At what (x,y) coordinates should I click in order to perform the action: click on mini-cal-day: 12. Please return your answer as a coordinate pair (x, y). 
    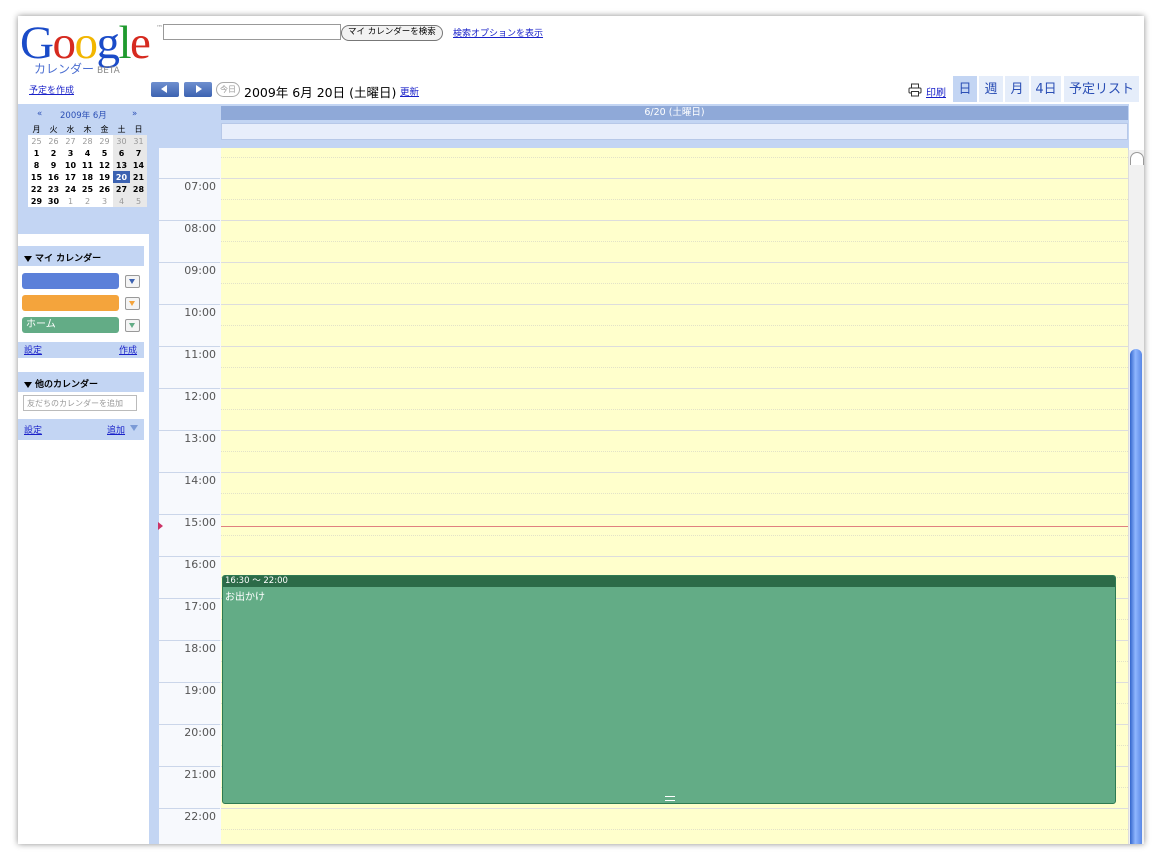
    Looking at the image, I should click on (104, 165).